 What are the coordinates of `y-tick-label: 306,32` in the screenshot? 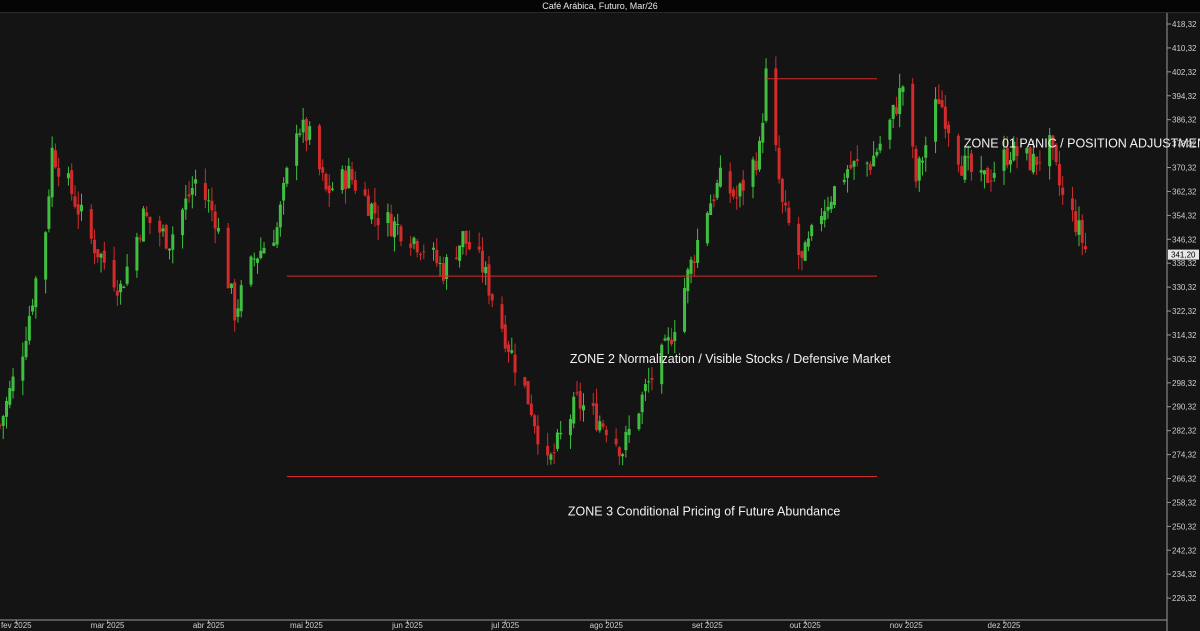 It's located at (1184, 359).